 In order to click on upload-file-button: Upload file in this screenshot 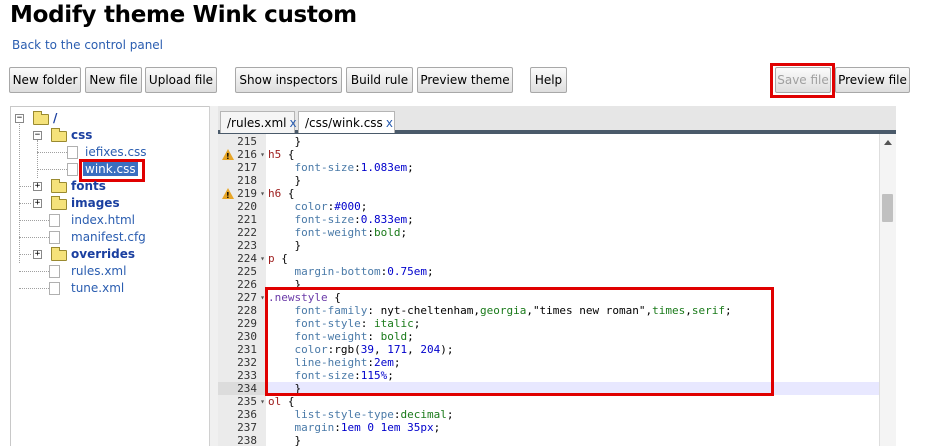, I will do `click(181, 80)`.